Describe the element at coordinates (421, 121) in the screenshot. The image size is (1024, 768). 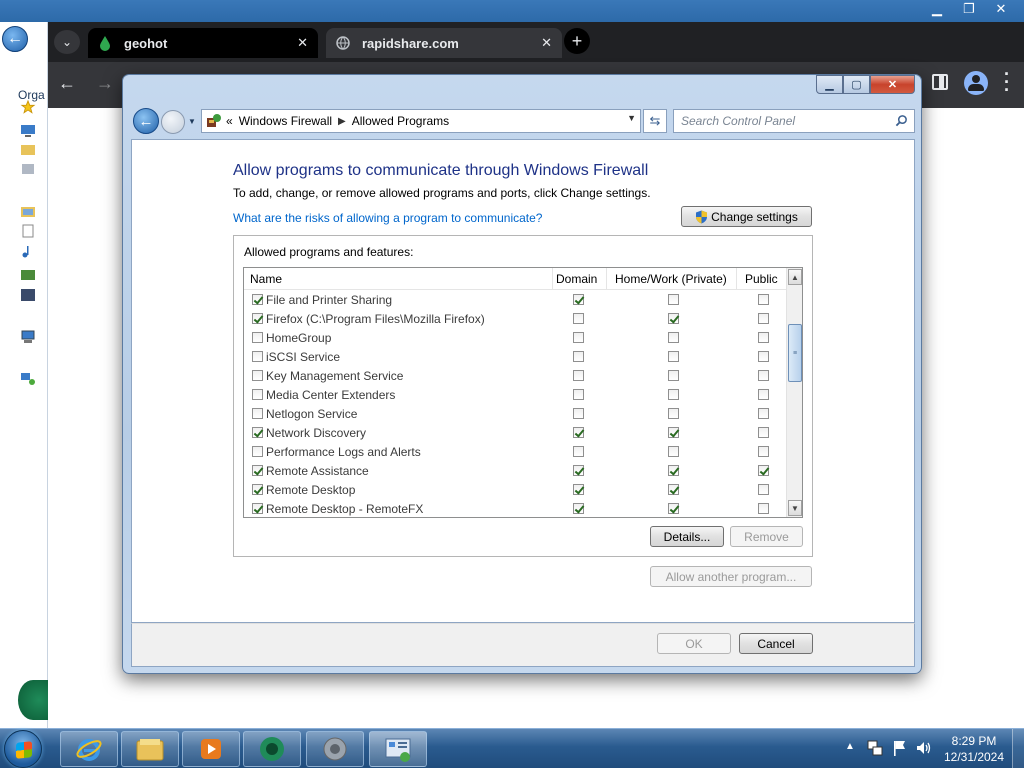
I see `address-bar: « Windows Firewall ▶ Allowed Programs ▼` at that location.